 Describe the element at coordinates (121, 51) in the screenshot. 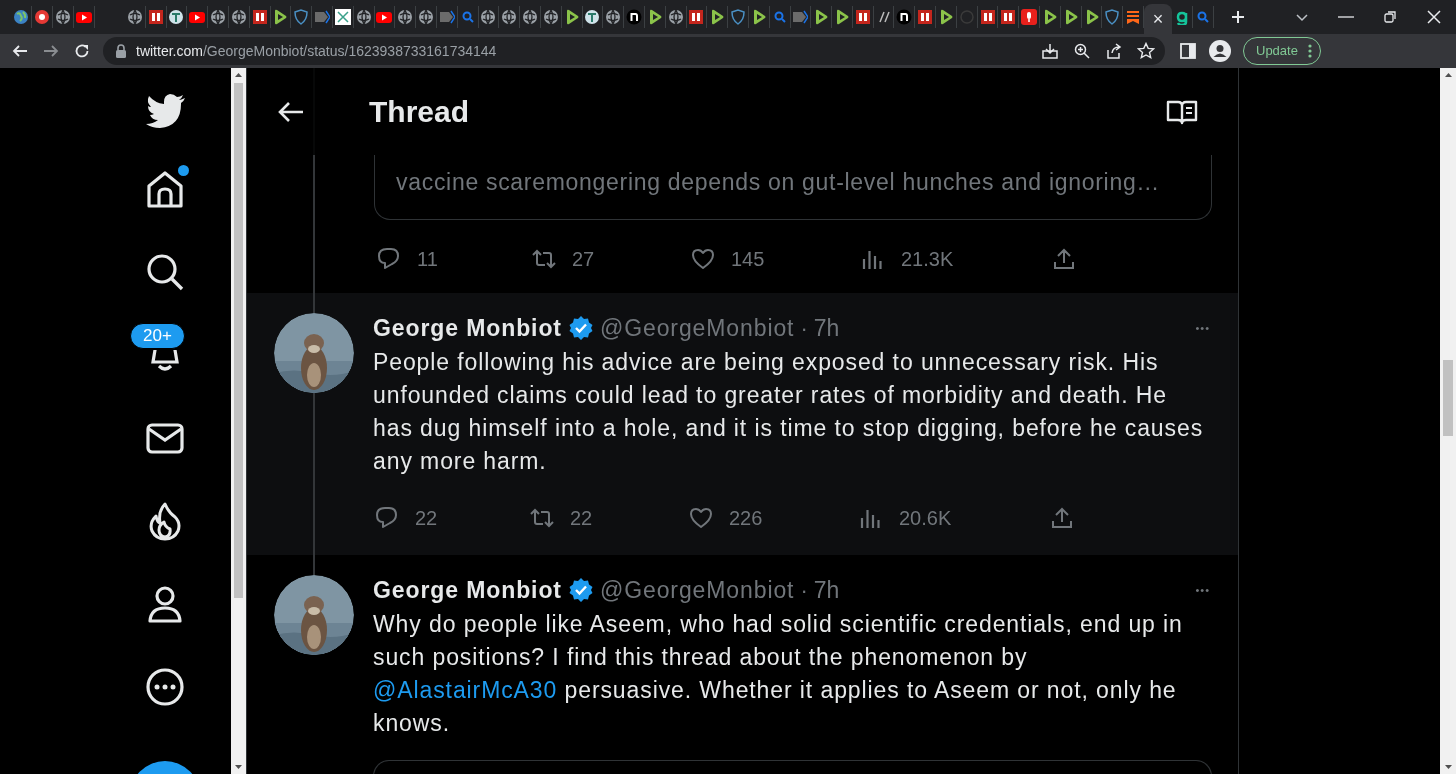

I see `lock-icon` at that location.